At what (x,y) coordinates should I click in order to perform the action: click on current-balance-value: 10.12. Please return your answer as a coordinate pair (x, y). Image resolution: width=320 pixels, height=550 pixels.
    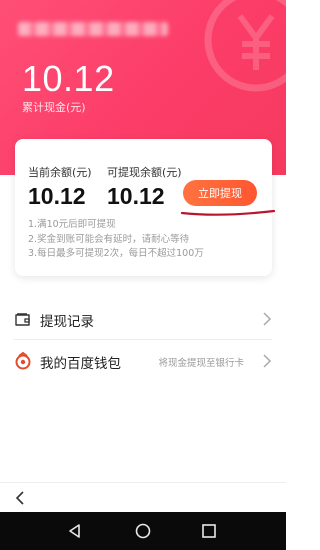
    Looking at the image, I should click on (57, 196).